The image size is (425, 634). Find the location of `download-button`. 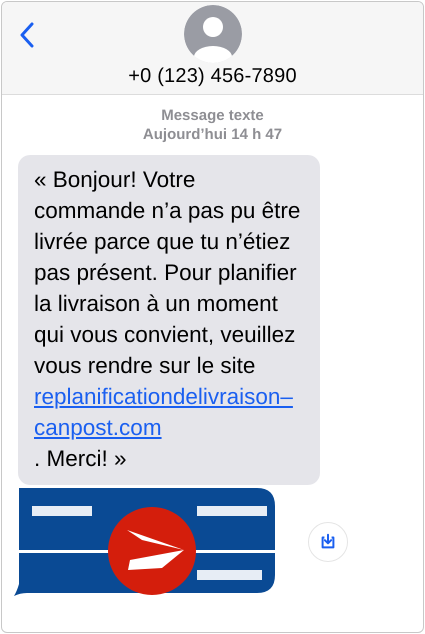

download-button is located at coordinates (328, 542).